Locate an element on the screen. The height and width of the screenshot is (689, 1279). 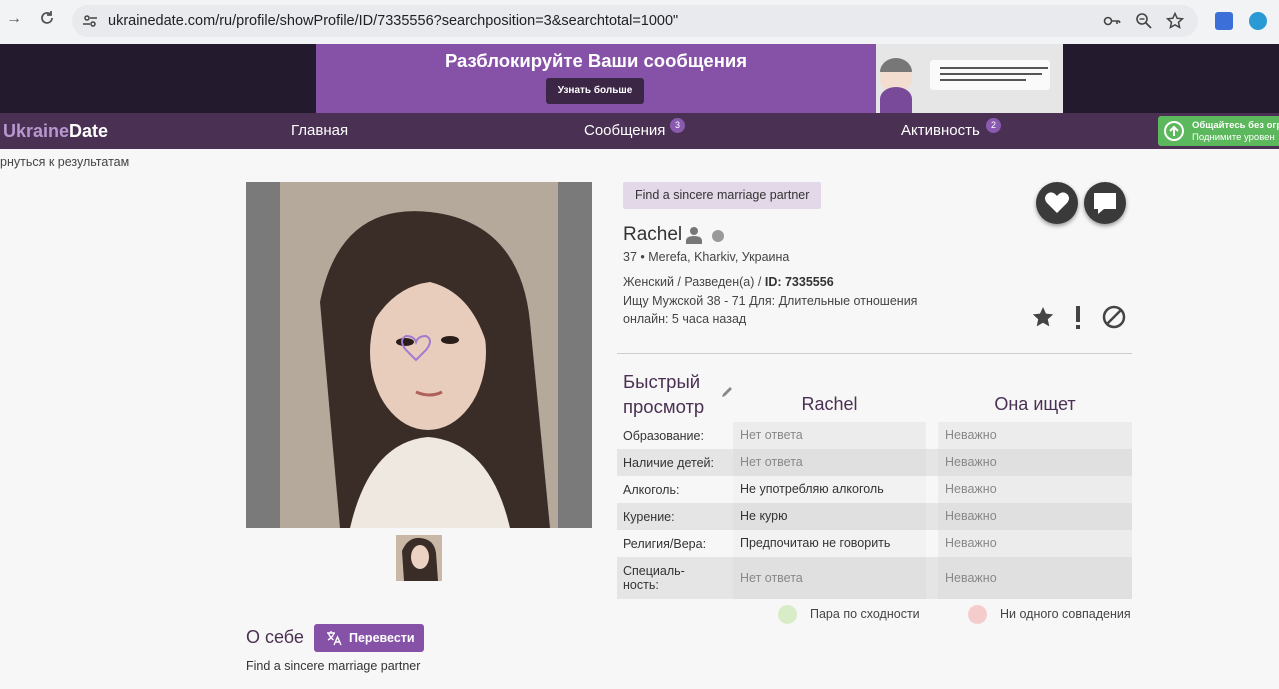
site-logo: UkraineDate is located at coordinates (55, 131).